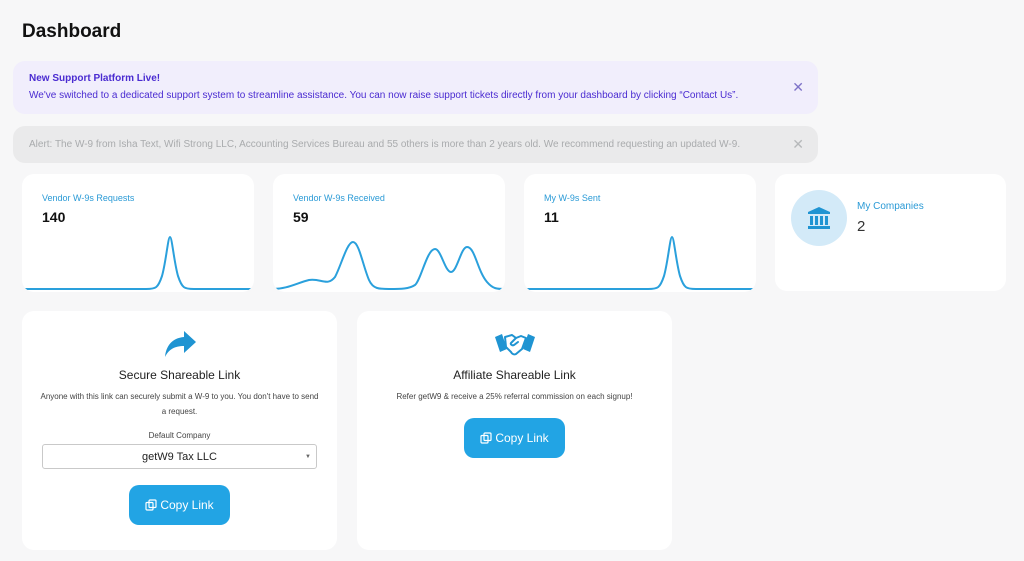 Image resolution: width=1024 pixels, height=561 pixels. Describe the element at coordinates (514, 375) in the screenshot. I see `affiliate-link-title: Affiliate Shareable Link` at that location.